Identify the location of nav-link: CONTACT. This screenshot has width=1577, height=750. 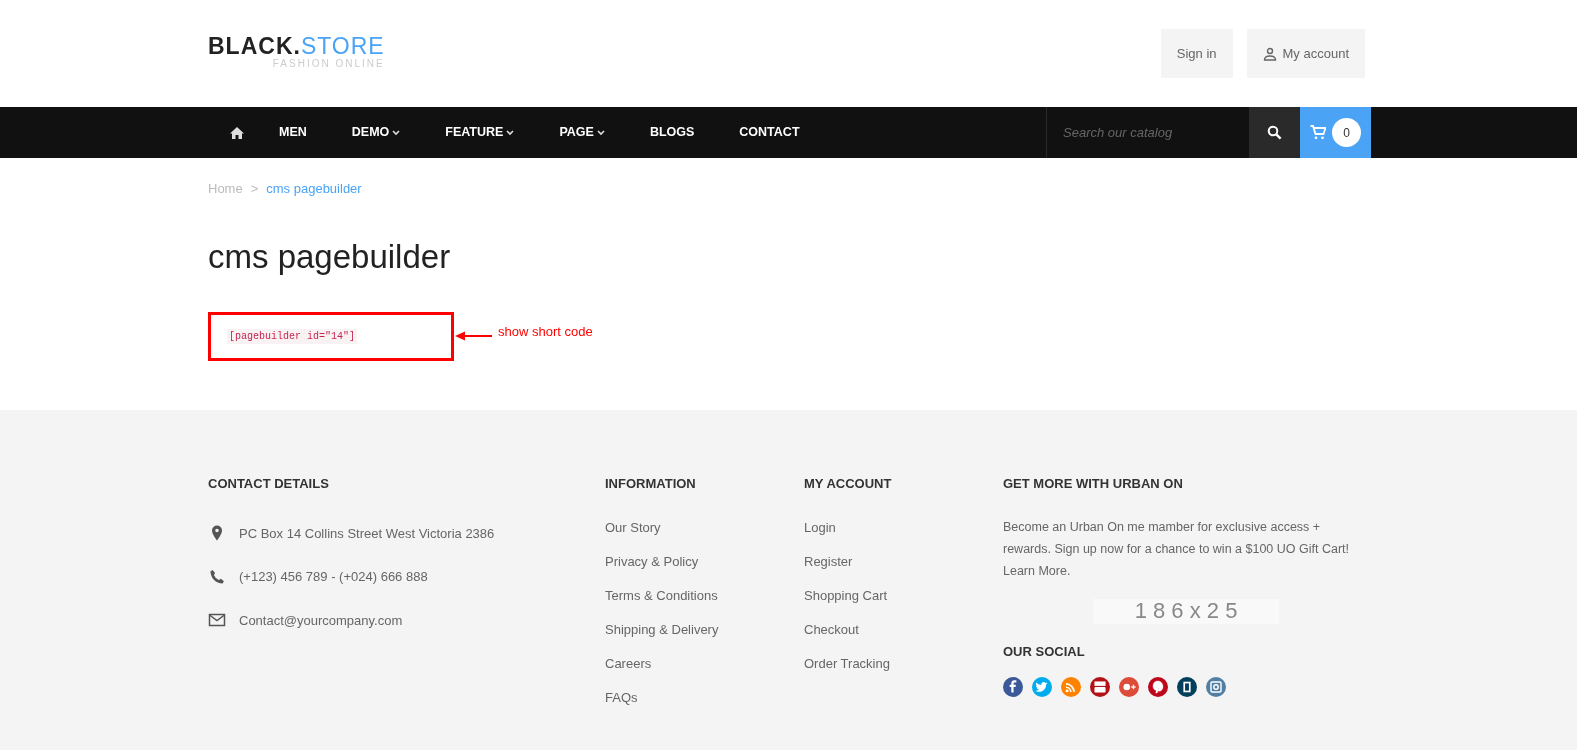
(769, 132).